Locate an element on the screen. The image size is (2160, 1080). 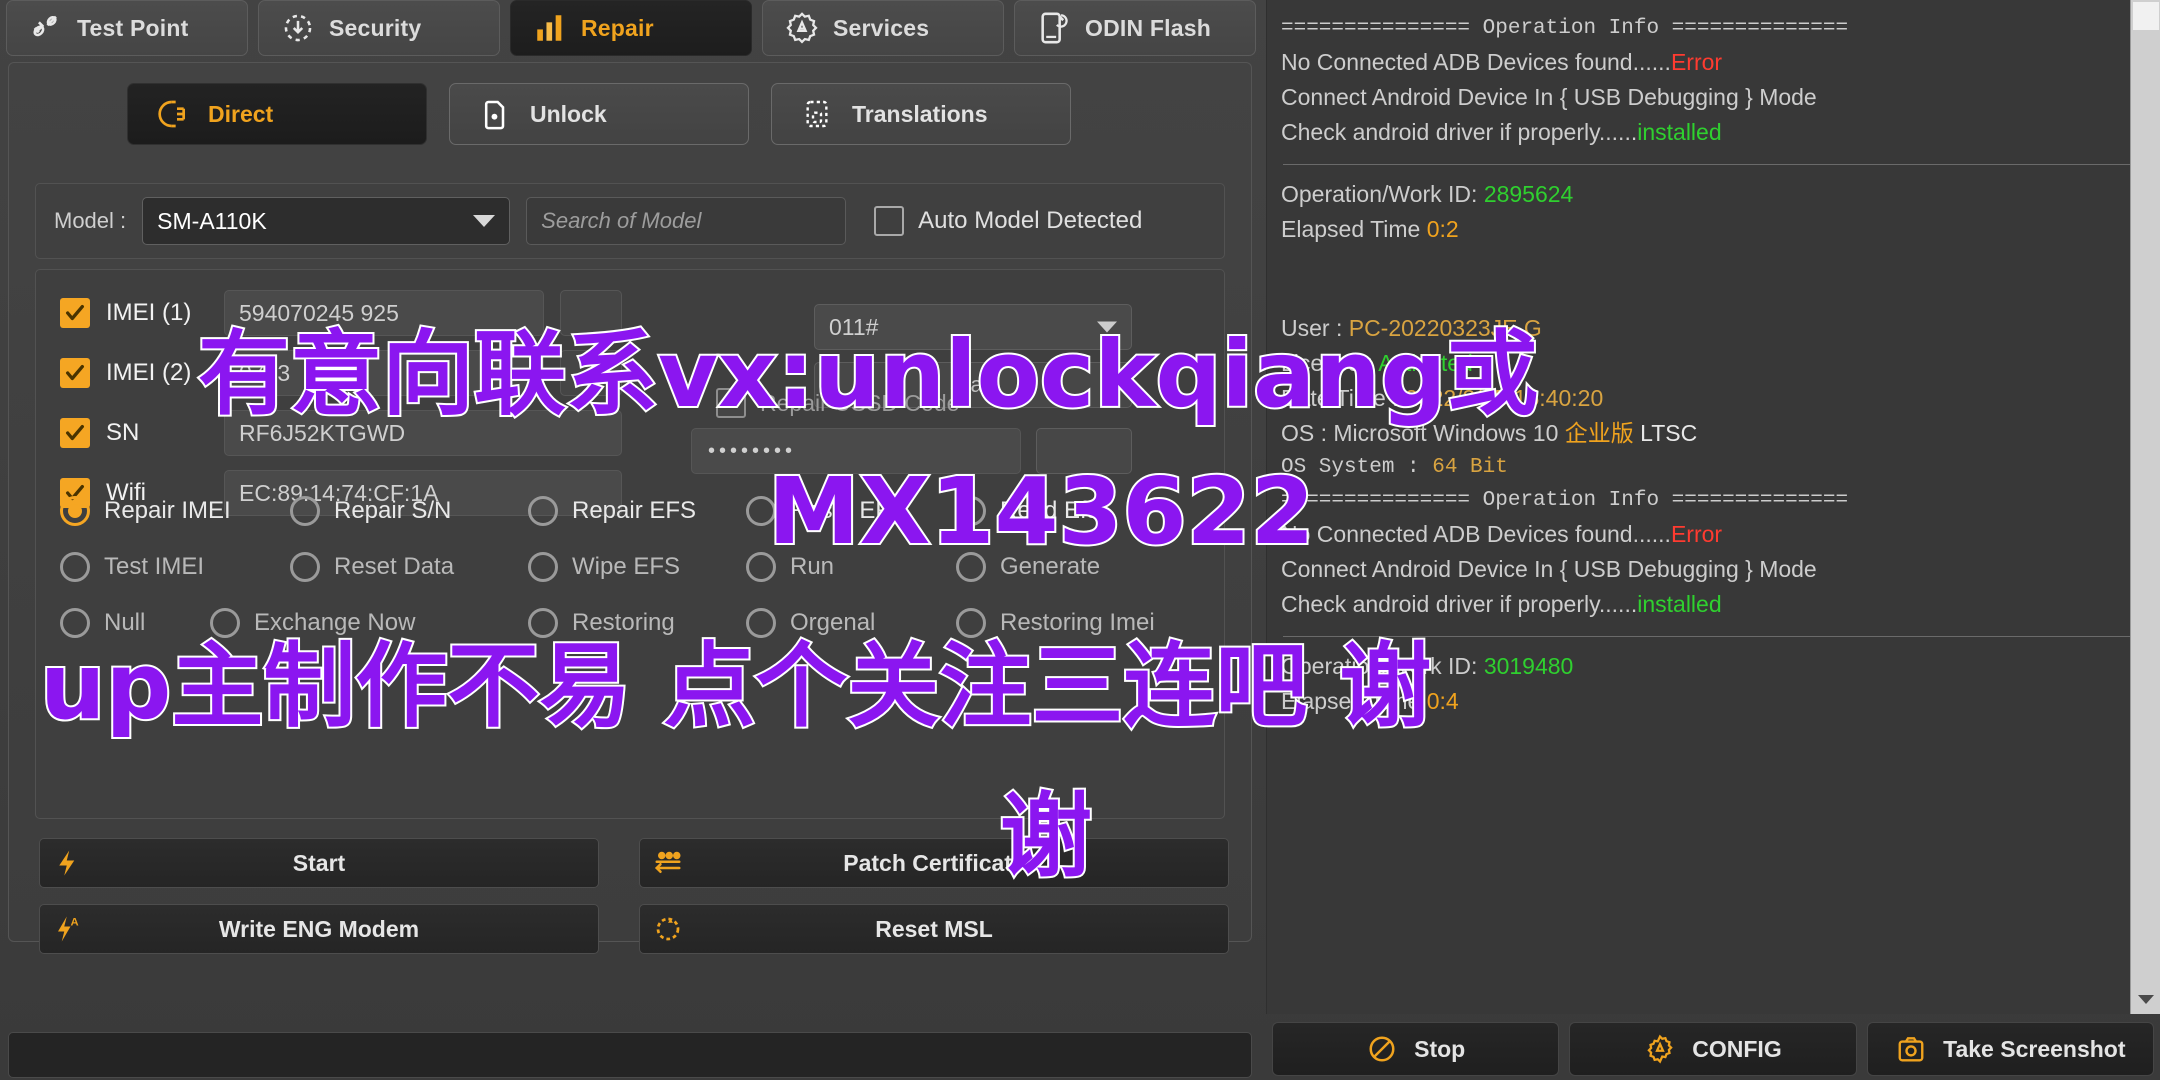
os-row: OS : Microsoft Windows 10 企业版 LTSC is located at coordinates (1713, 433).